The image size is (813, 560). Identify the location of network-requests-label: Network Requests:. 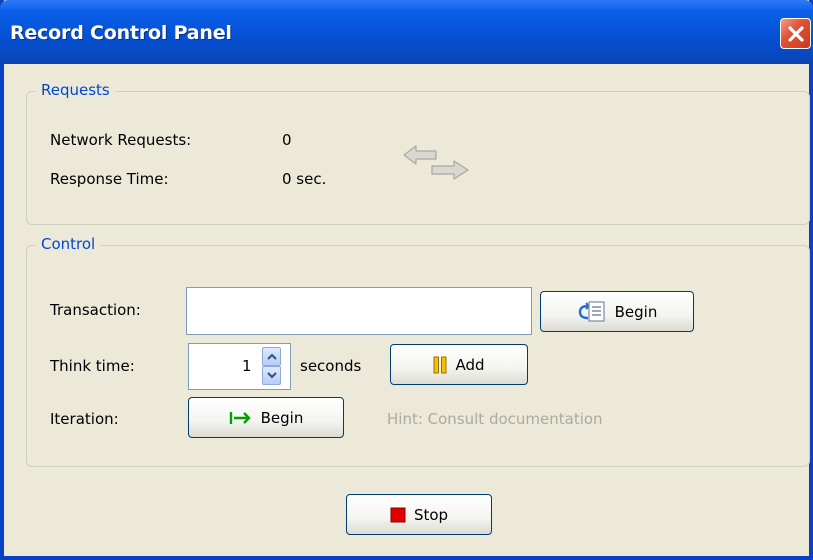
(121, 140).